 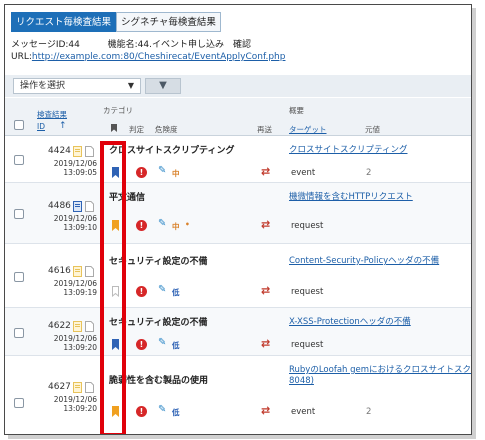 What do you see at coordinates (238, 86) in the screenshot?
I see `action-toolbar: 操作を選択 ▼ ▼` at bounding box center [238, 86].